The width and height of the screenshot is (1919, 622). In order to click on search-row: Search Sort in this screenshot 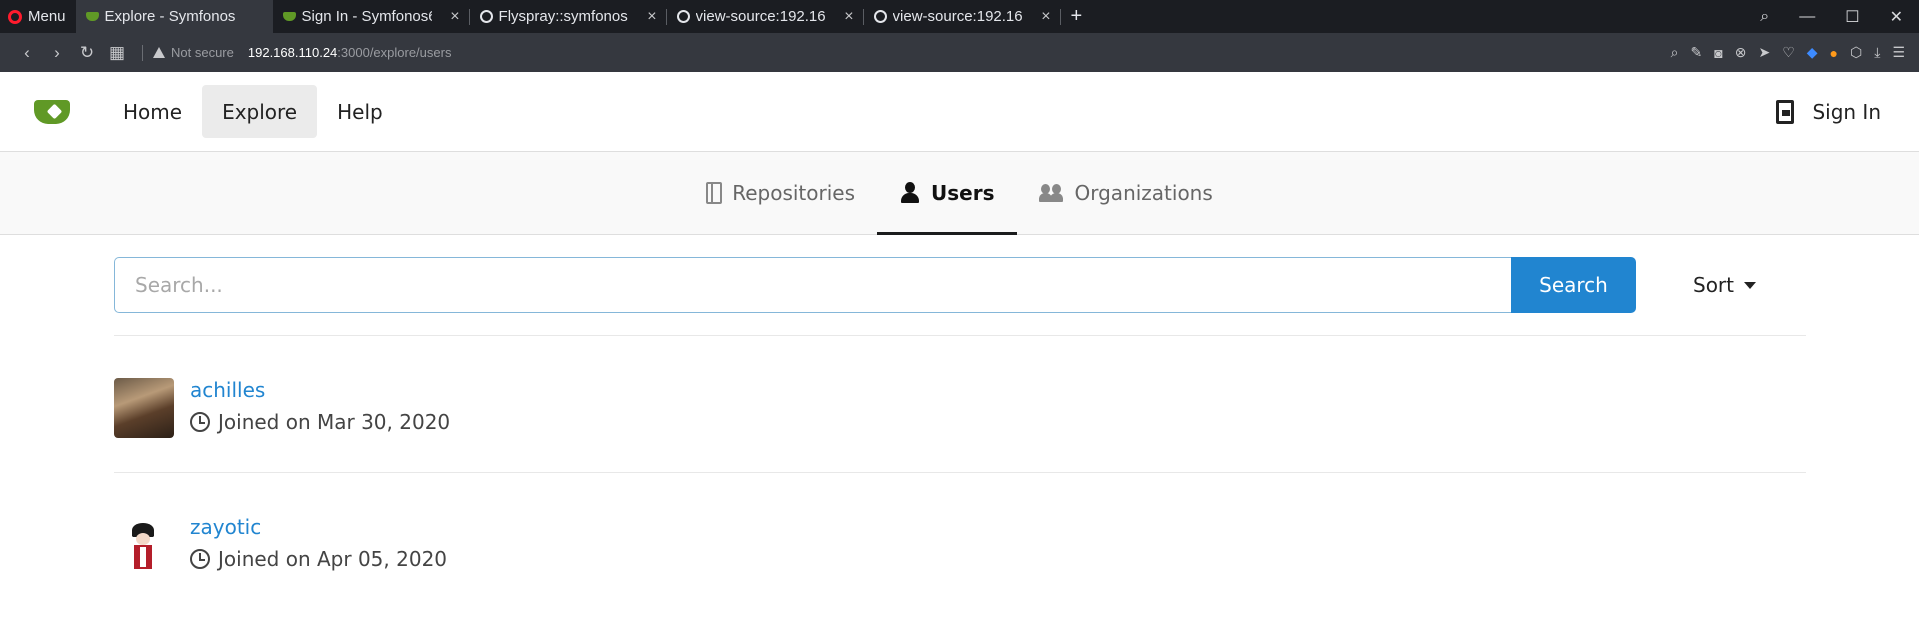, I will do `click(960, 285)`.